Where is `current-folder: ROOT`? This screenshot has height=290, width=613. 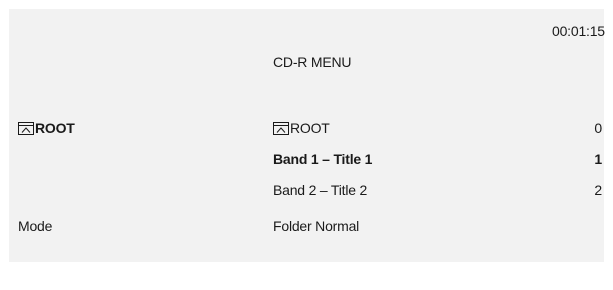
current-folder: ROOT is located at coordinates (46, 128).